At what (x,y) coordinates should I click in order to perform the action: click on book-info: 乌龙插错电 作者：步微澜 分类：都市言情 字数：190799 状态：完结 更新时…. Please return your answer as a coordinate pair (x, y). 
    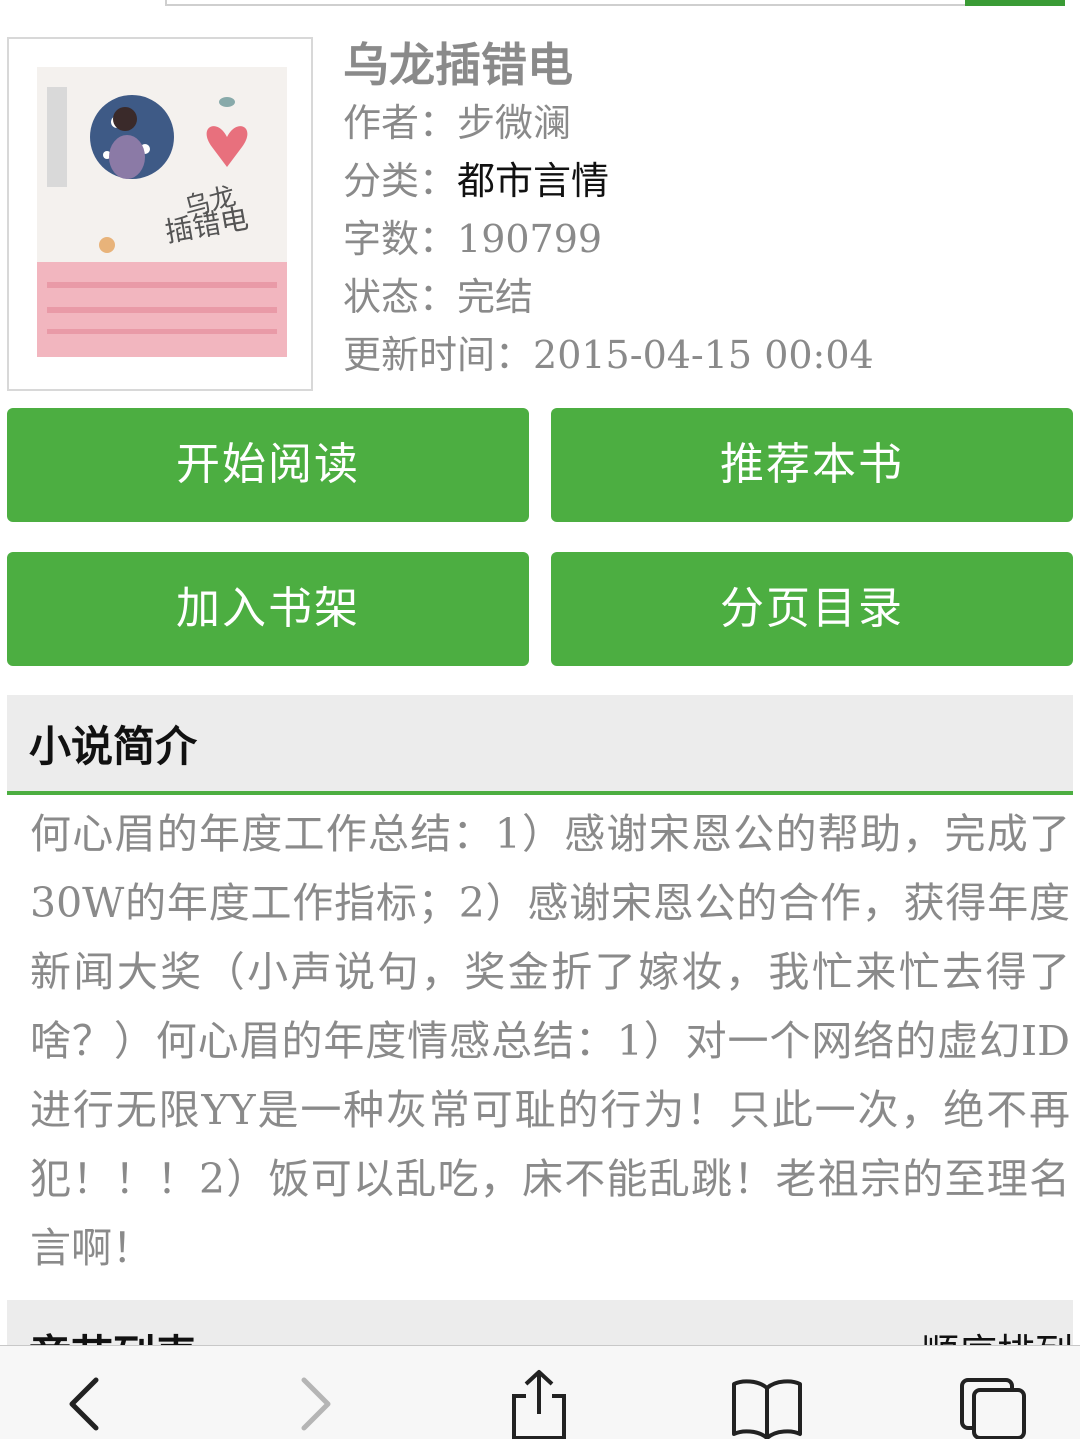
    Looking at the image, I should click on (608, 210).